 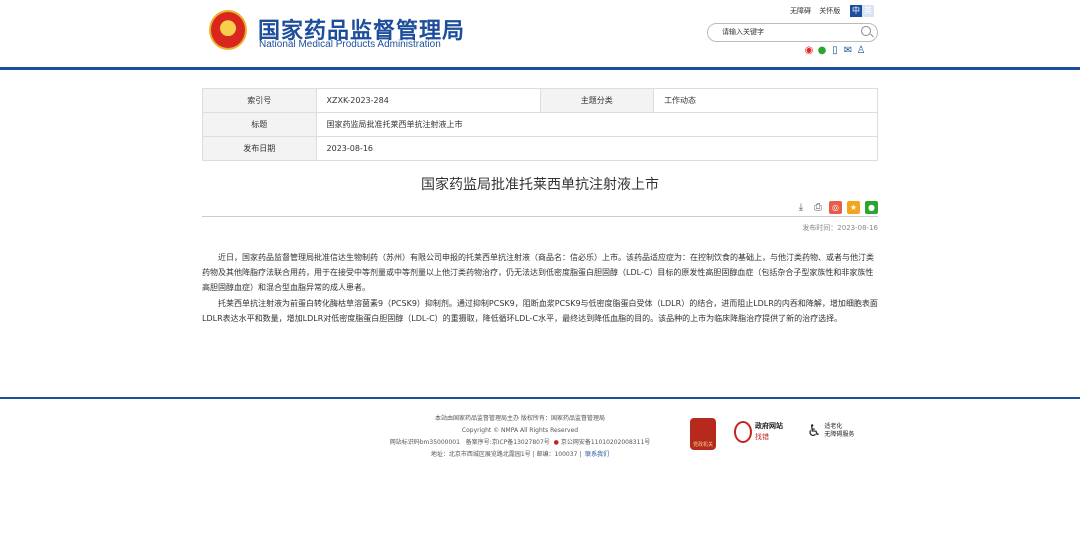 I want to click on category-label: 主题分类, so click(x=597, y=100).